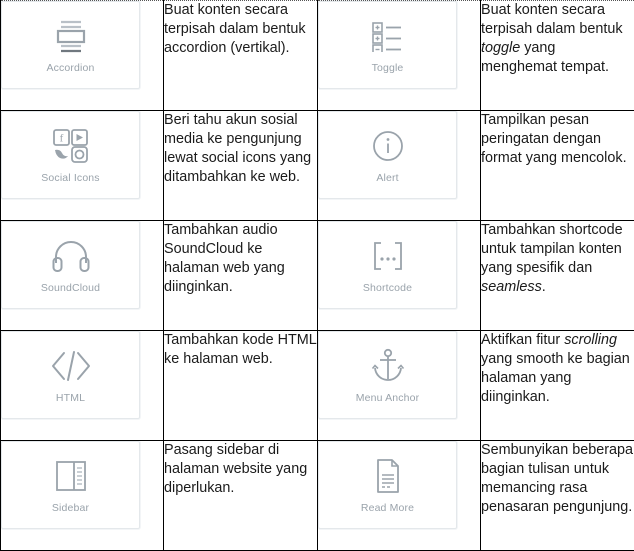  I want to click on widget-icon-cell-alert: Alert, so click(399, 165).